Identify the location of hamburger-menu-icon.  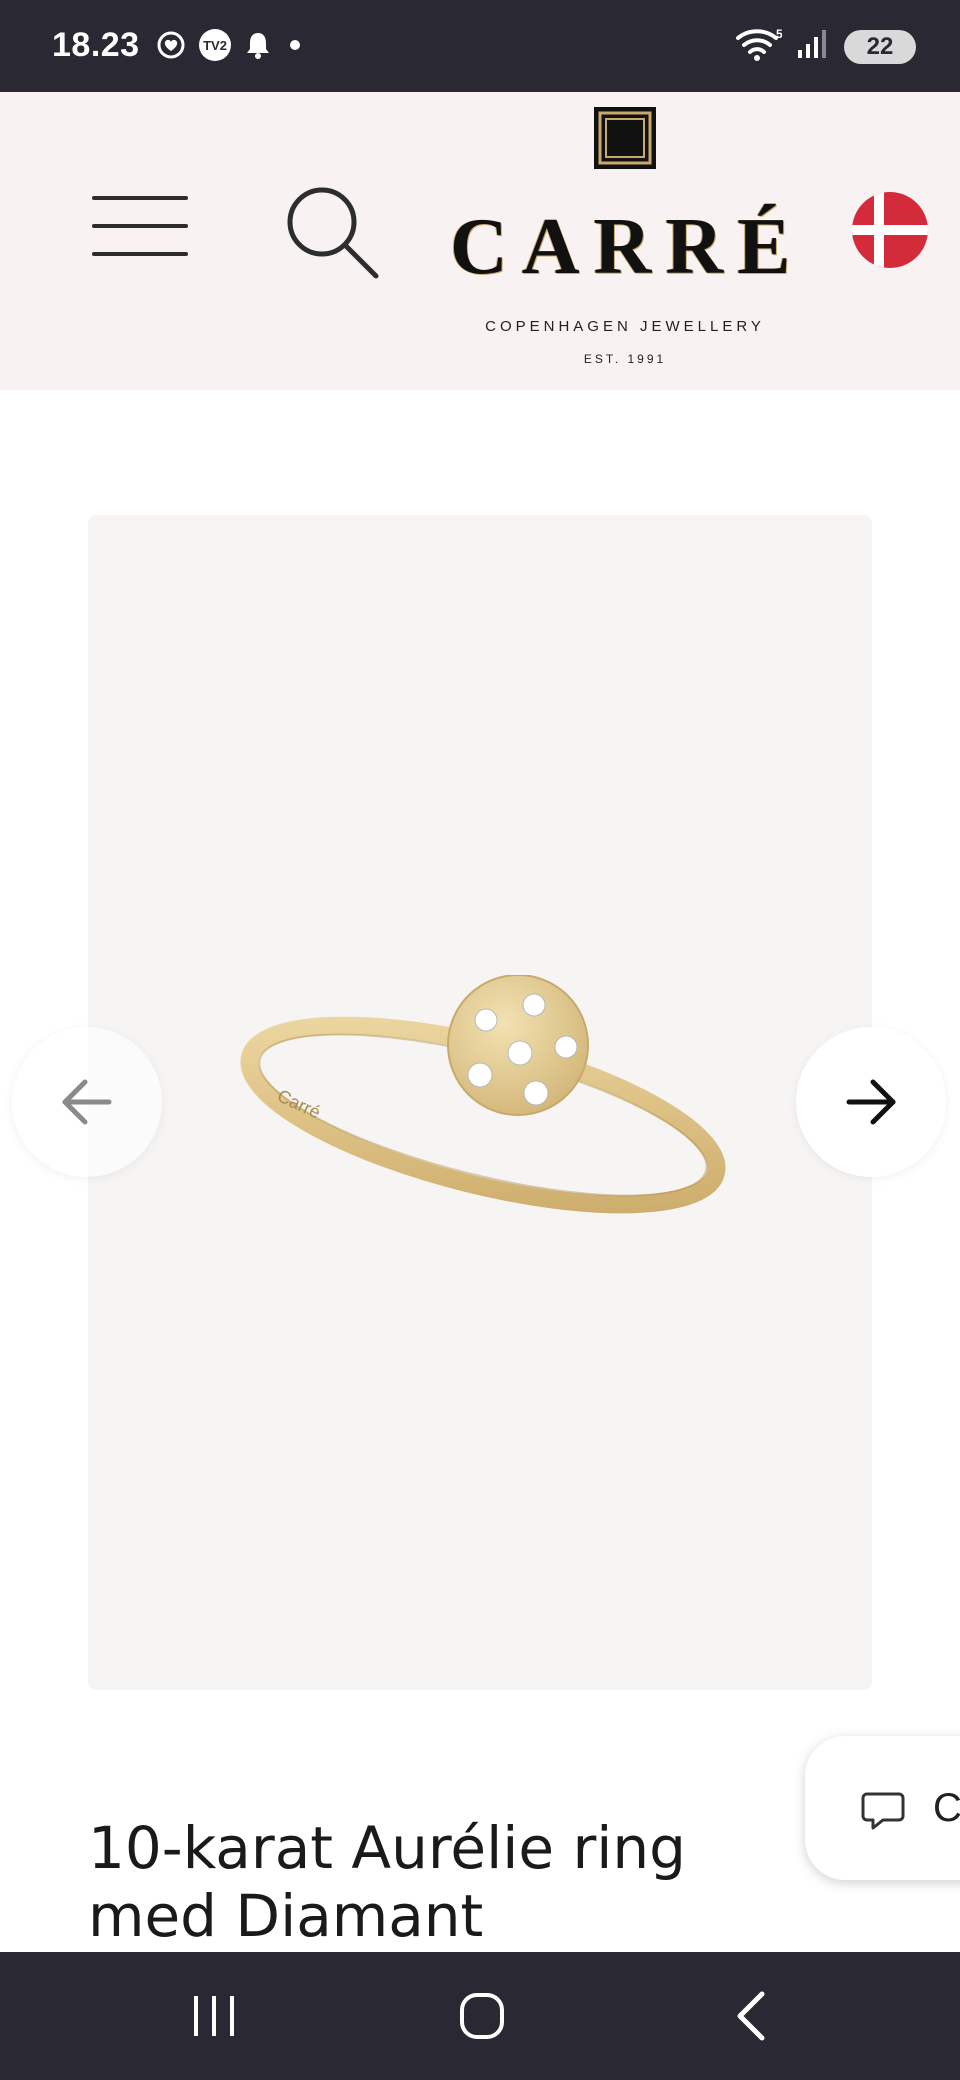
(140, 198).